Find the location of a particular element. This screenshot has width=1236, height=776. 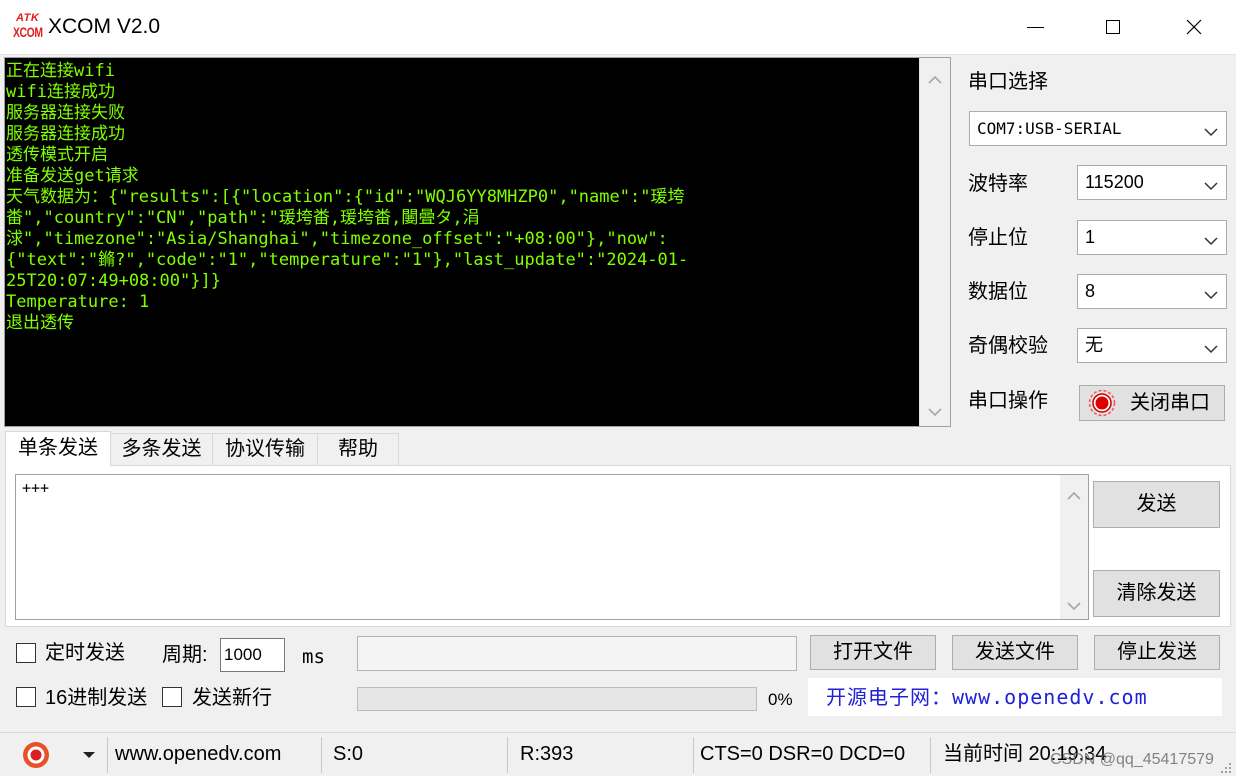

logo-top-text: ATK is located at coordinates (28, 18).